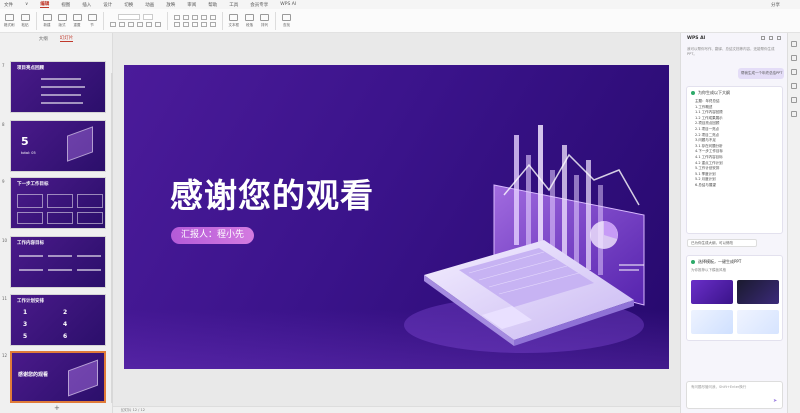  Describe the element at coordinates (763, 38) in the screenshot. I see `expand-icon` at that location.